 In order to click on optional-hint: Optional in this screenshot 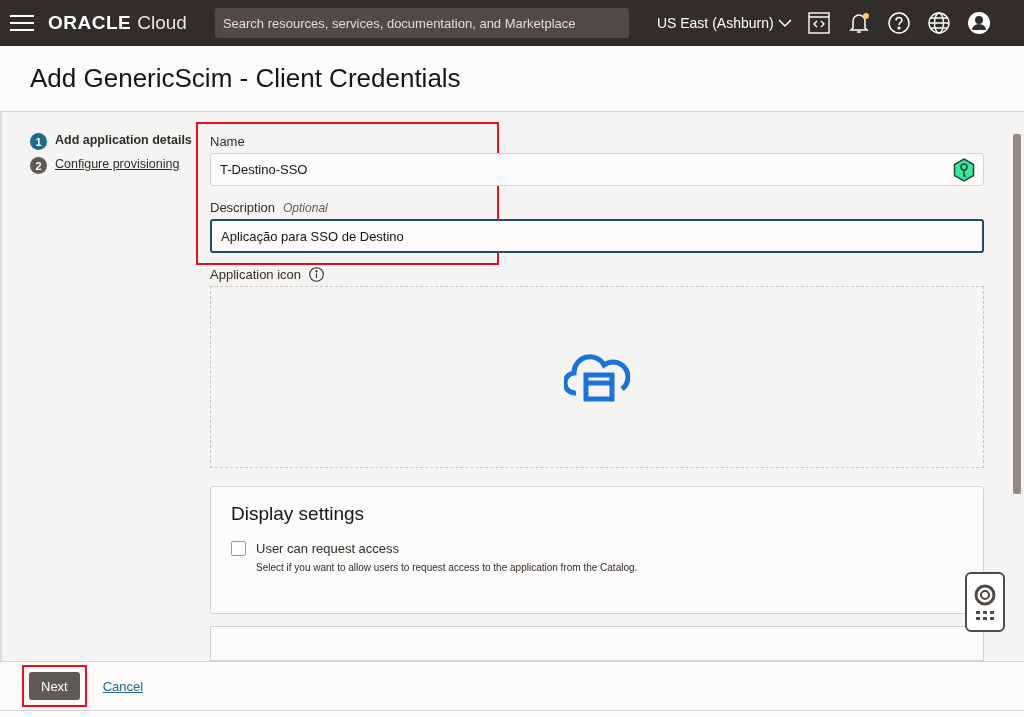, I will do `click(305, 207)`.